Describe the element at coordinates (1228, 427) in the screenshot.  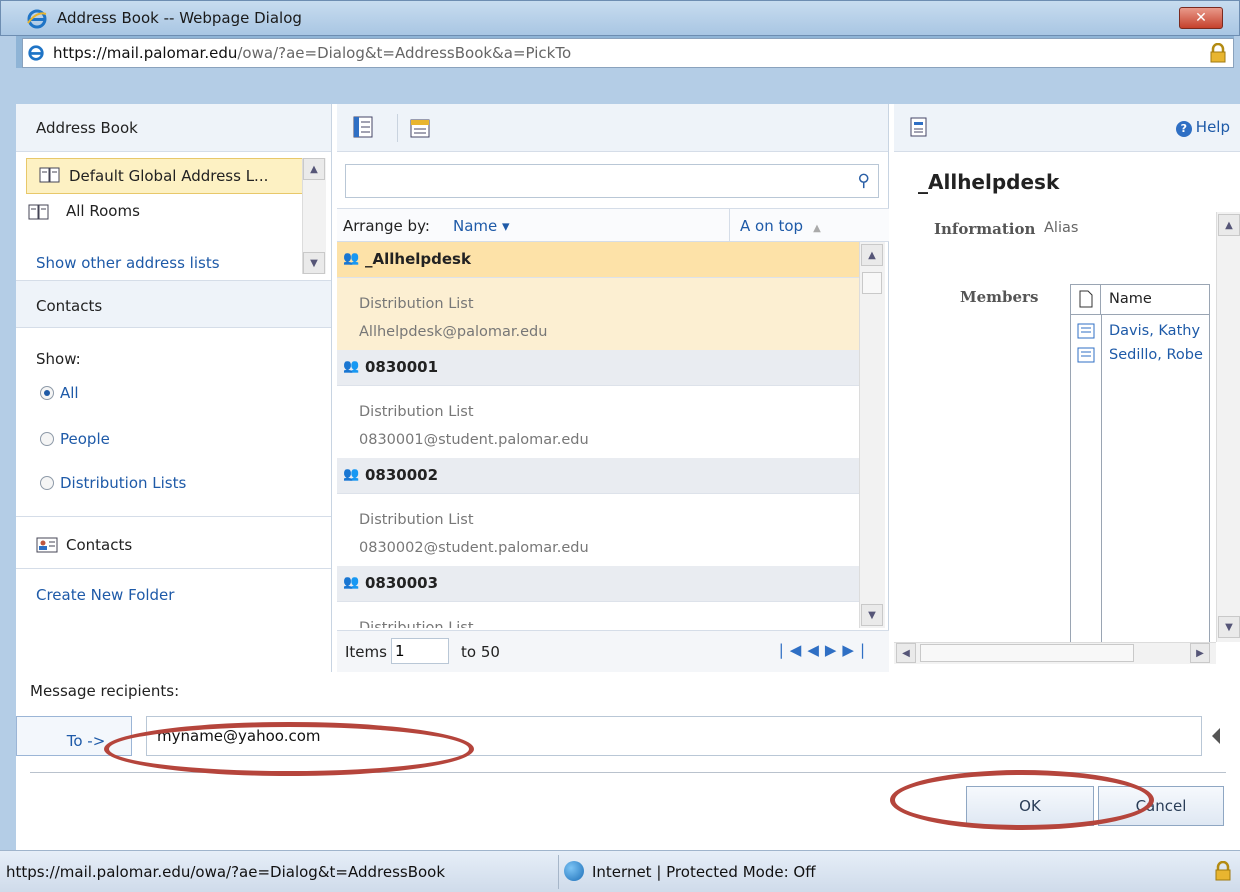
I see `details-scrollbar: ▲ ▼` at that location.